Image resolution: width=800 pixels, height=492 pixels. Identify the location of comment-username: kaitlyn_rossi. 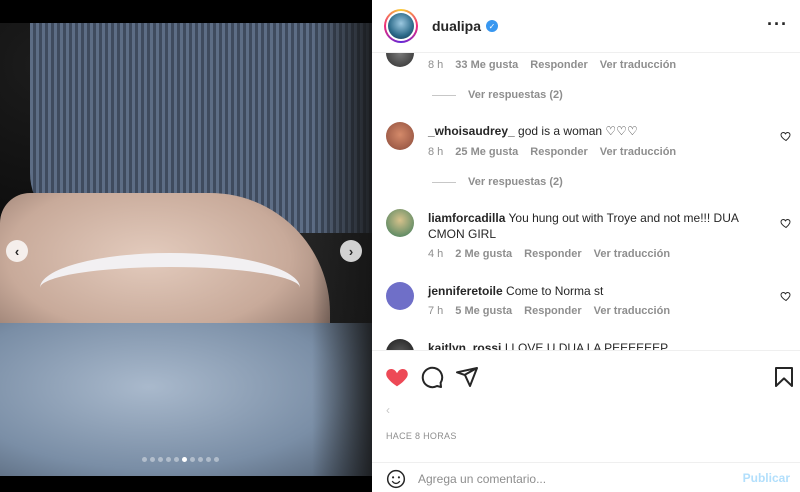
(464, 345).